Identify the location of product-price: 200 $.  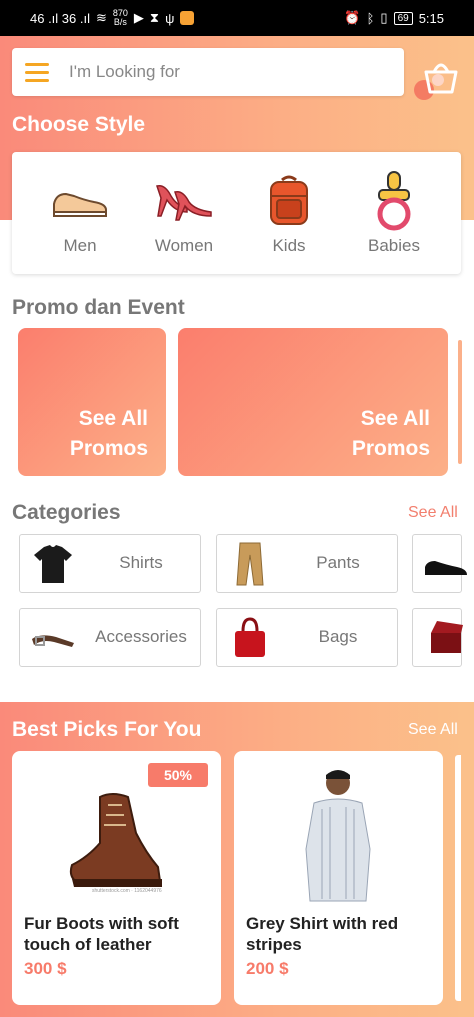
(267, 968).